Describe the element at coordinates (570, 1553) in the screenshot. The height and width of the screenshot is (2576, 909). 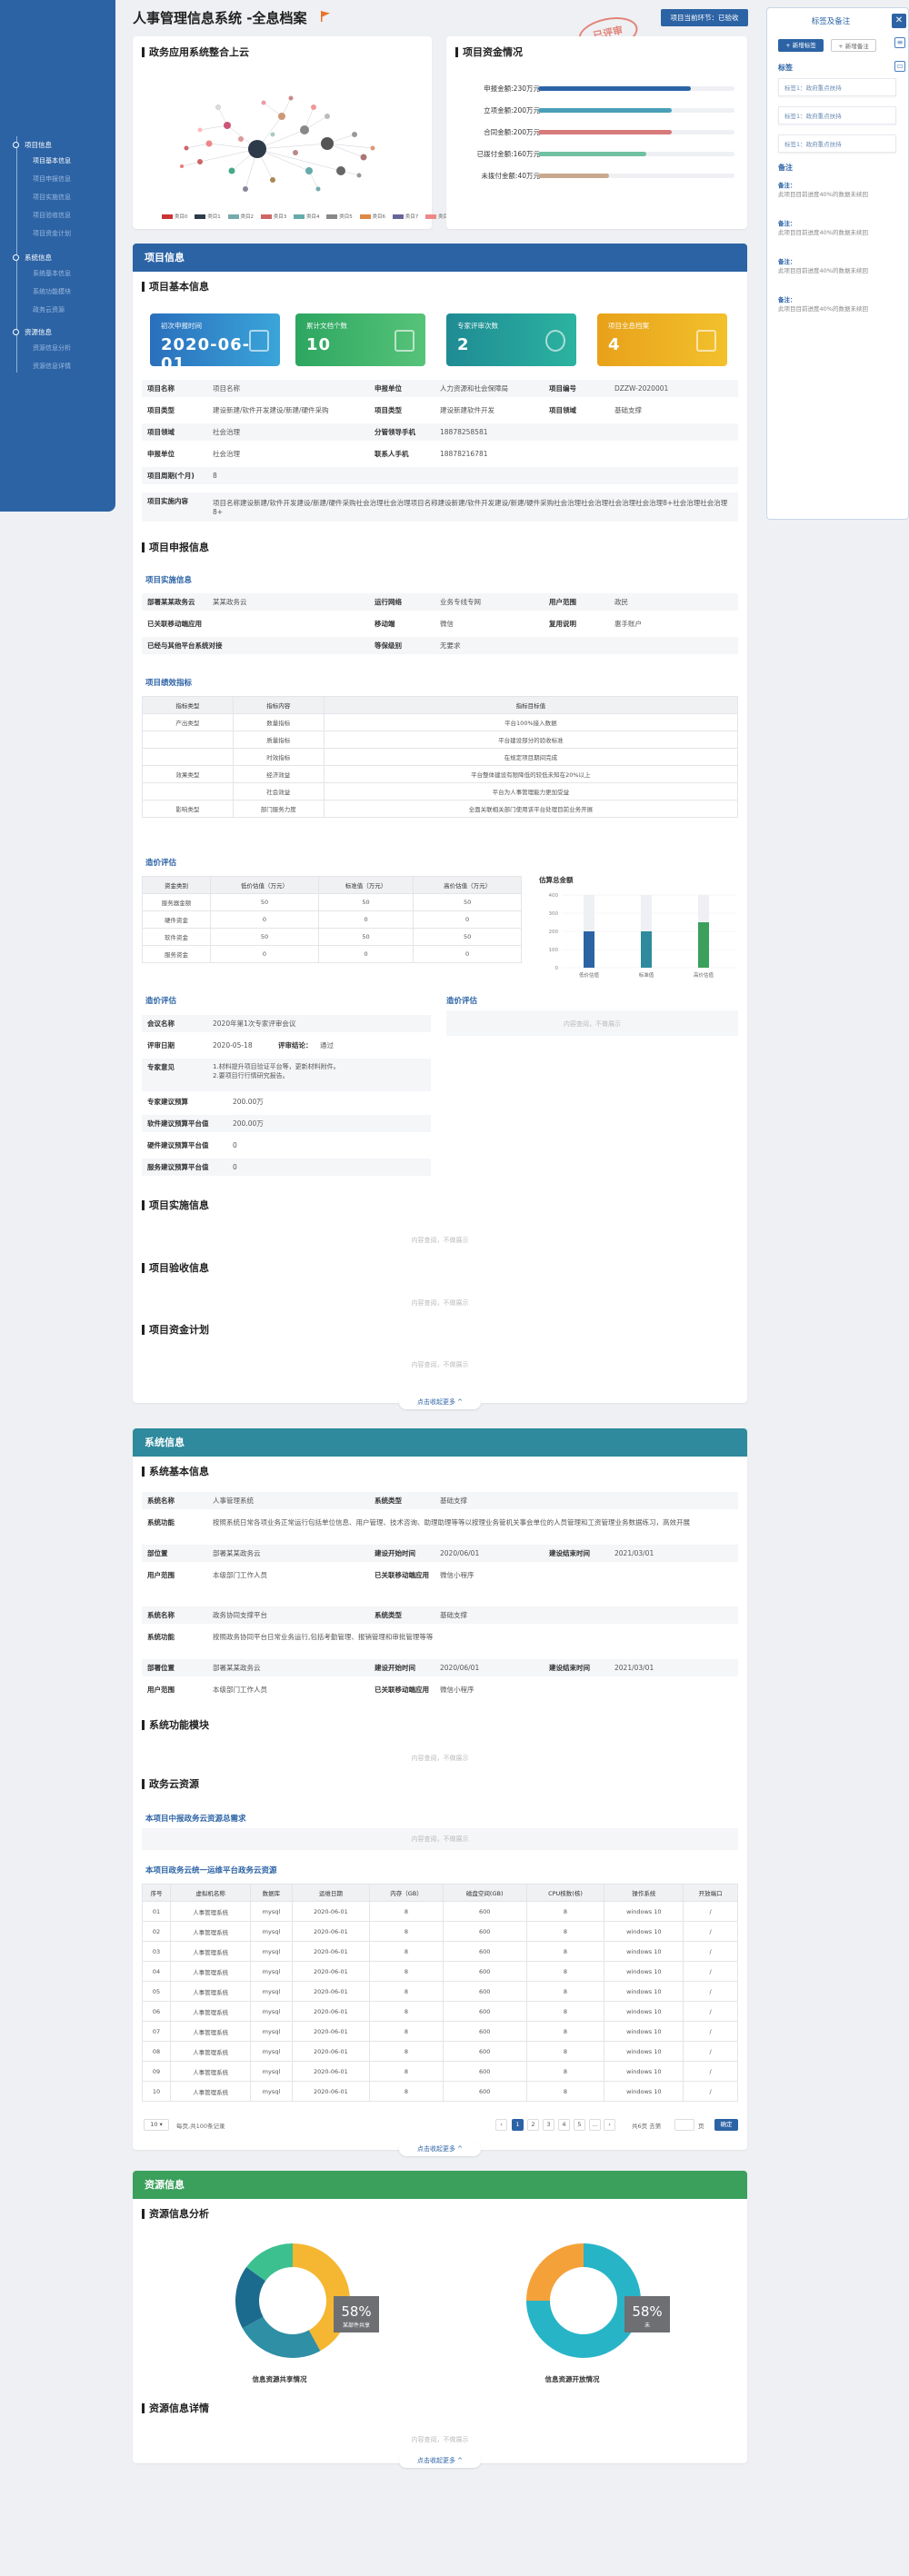
I see `info-key: 建设结束时间` at that location.